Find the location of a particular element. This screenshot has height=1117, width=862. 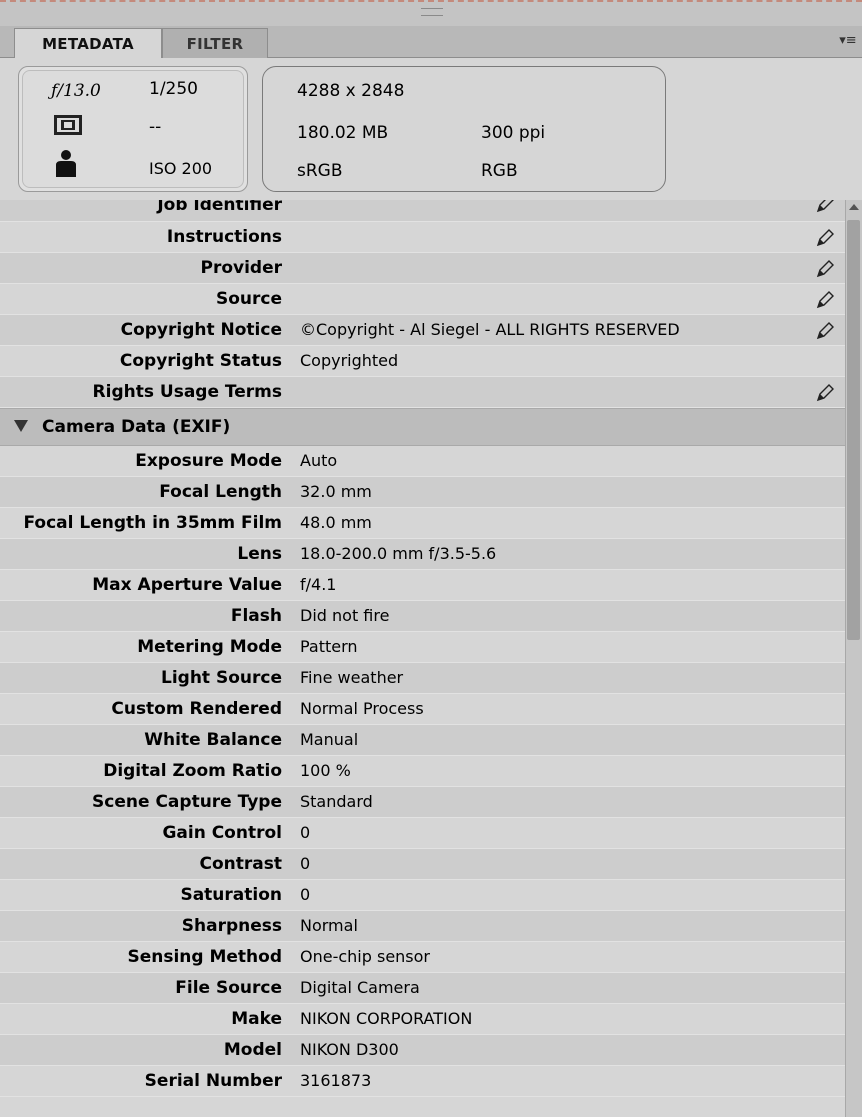

exif-row: Sensing Method One-chip sensor is located at coordinates (422, 957).